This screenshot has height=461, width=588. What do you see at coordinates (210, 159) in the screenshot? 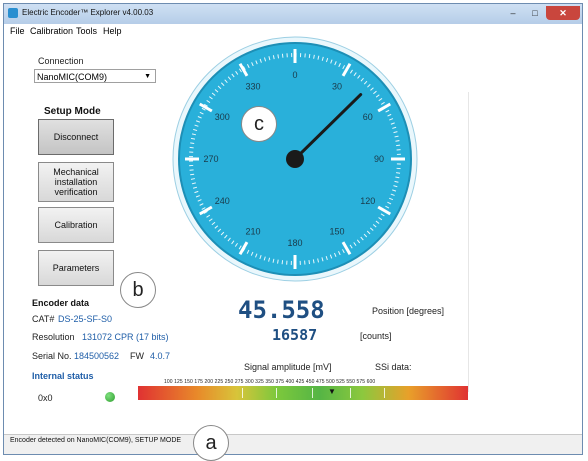
I see `gauge-label: 270` at bounding box center [210, 159].